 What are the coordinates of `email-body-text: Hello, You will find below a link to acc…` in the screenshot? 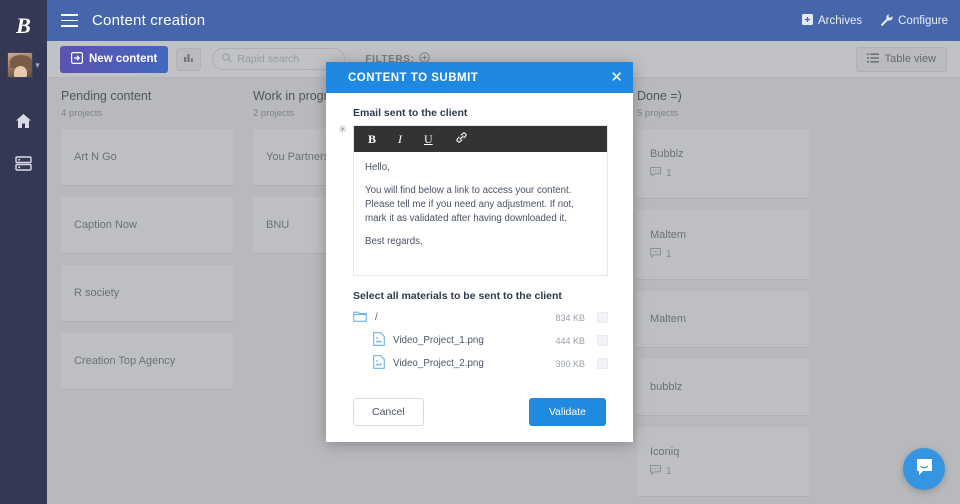 It's located at (480, 213).